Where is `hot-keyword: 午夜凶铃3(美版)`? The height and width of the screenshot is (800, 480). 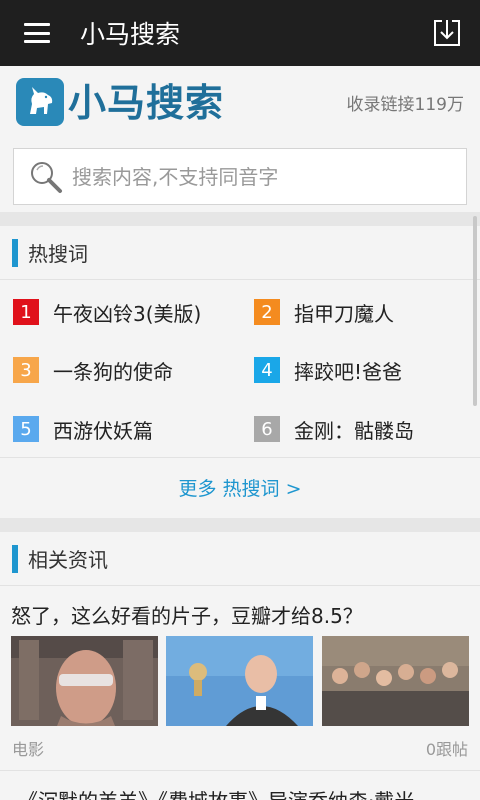
hot-keyword: 午夜凶铃3(美版) is located at coordinates (127, 313).